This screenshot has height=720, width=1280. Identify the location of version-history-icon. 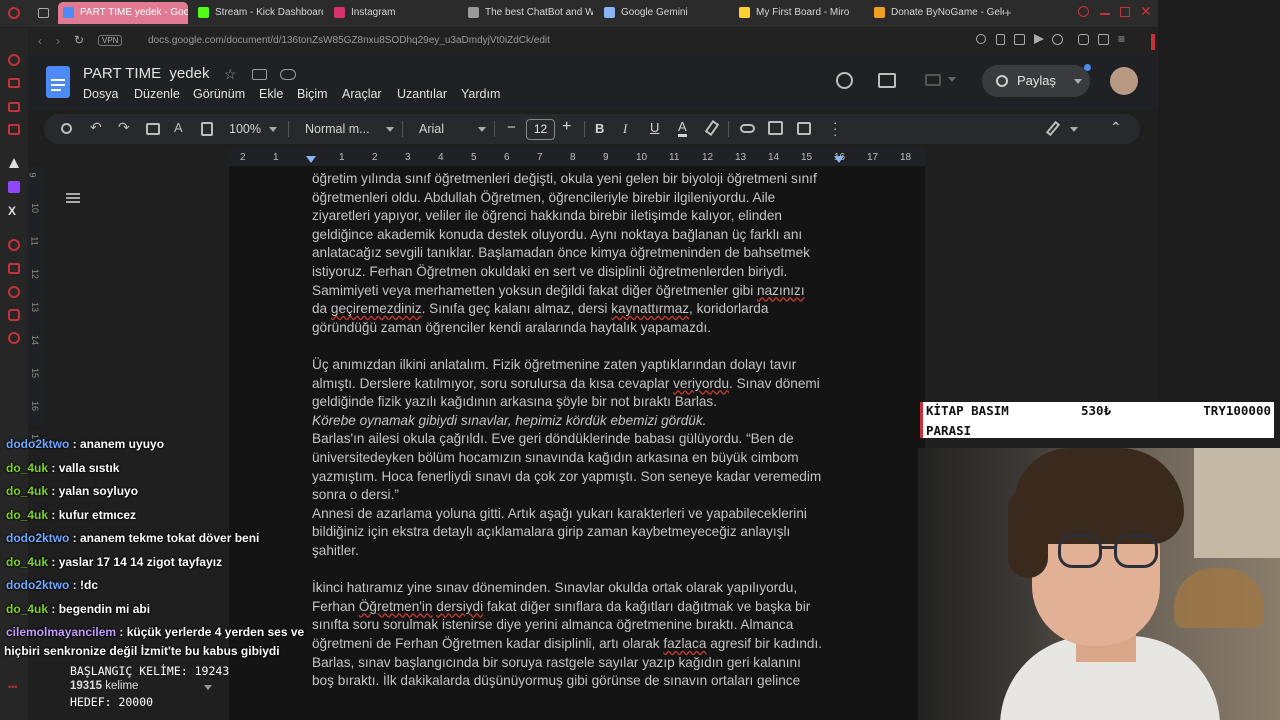
(844, 80).